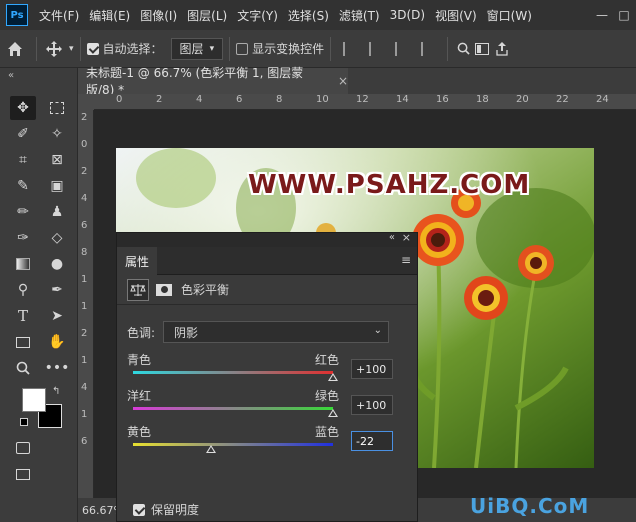 The height and width of the screenshot is (522, 636). I want to click on yellow-blue-slider: 黄色 蓝色 -22, so click(267, 441).